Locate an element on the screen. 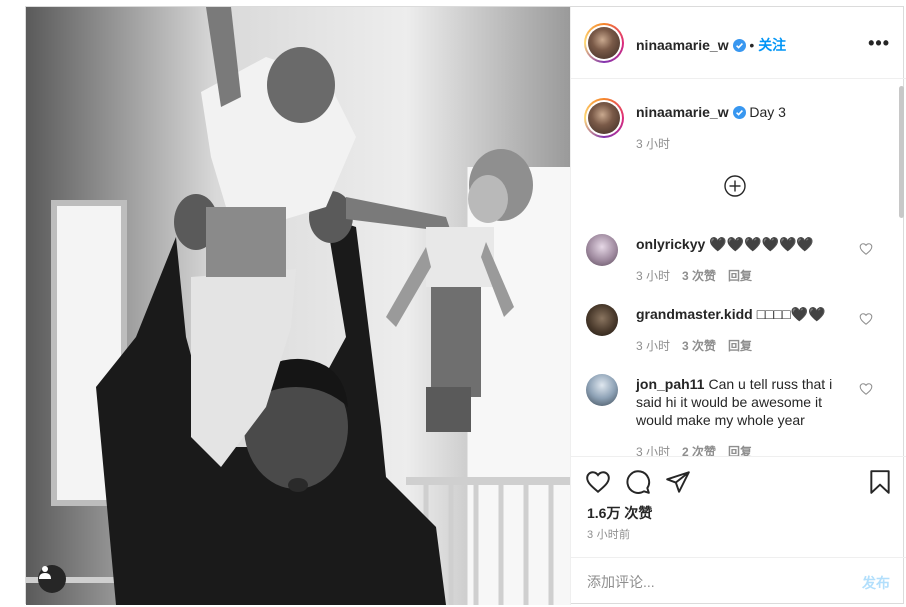 The width and height of the screenshot is (906, 607). caption-username: ninaamarie_w is located at coordinates (682, 112).